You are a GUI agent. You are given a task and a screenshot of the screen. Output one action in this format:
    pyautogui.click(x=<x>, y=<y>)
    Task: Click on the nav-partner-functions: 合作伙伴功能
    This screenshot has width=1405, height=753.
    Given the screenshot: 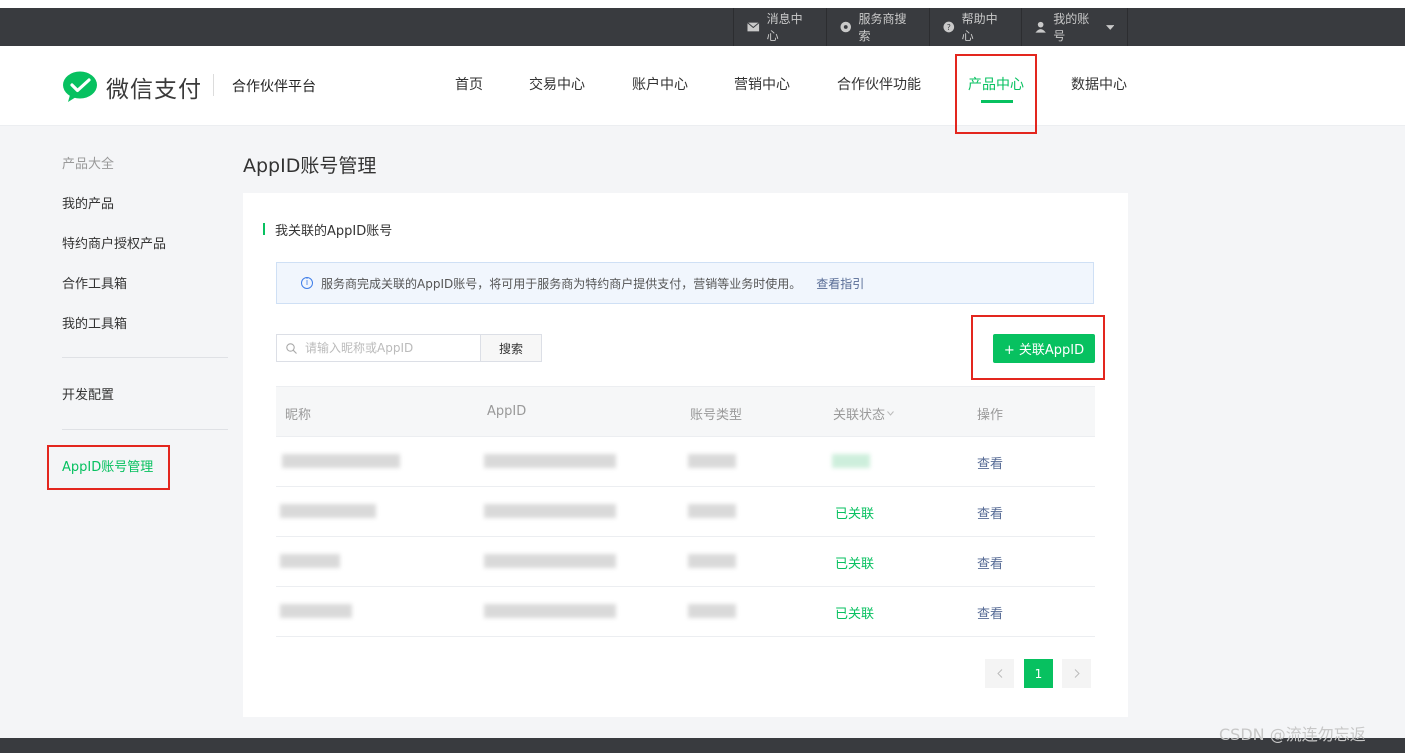 What is the action you would take?
    pyautogui.click(x=879, y=84)
    